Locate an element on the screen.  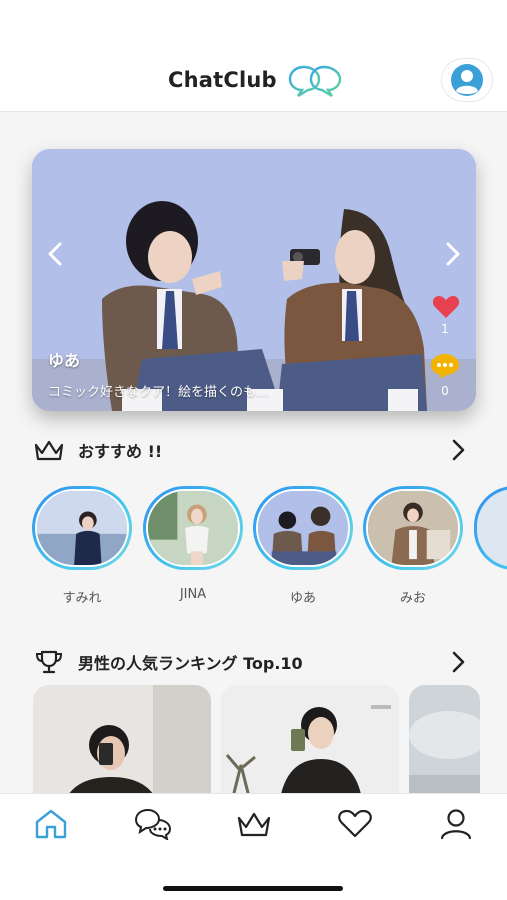
profile-icon is located at coordinates (456, 824).